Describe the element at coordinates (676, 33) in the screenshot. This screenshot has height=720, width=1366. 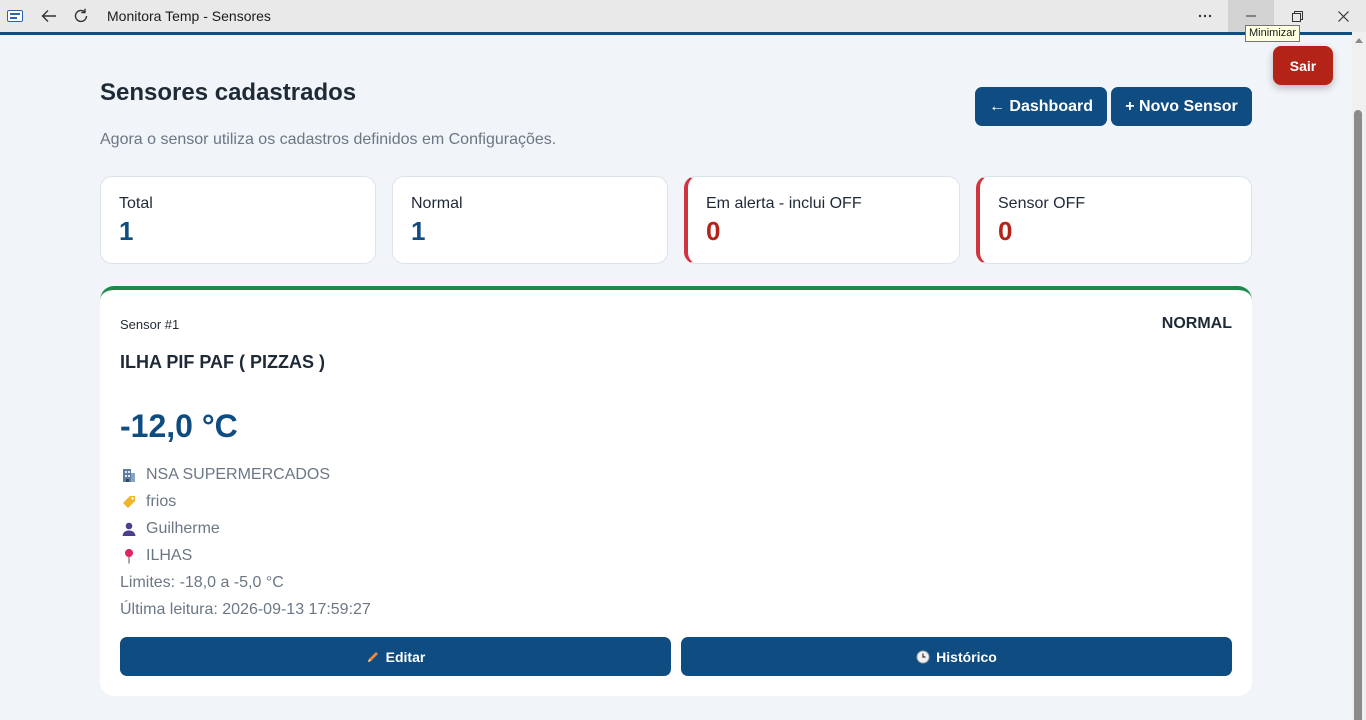
I see `accent-line` at that location.